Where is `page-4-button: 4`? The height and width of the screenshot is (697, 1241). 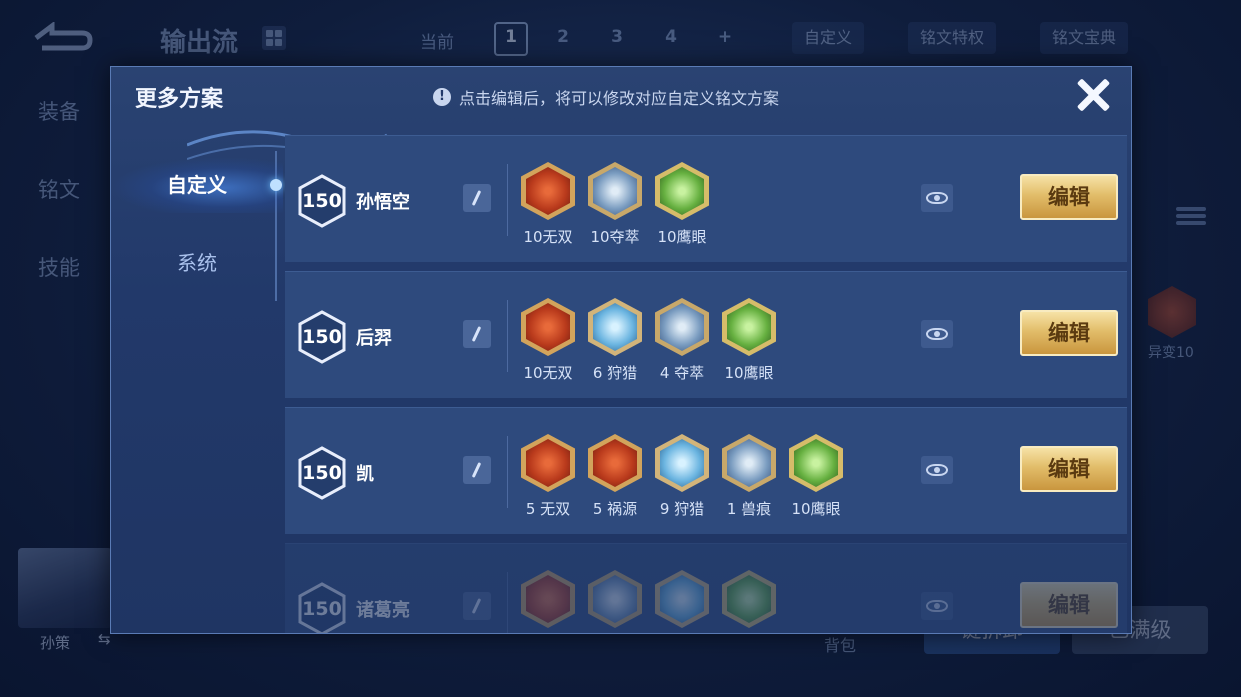
page-4-button: 4 is located at coordinates (671, 37).